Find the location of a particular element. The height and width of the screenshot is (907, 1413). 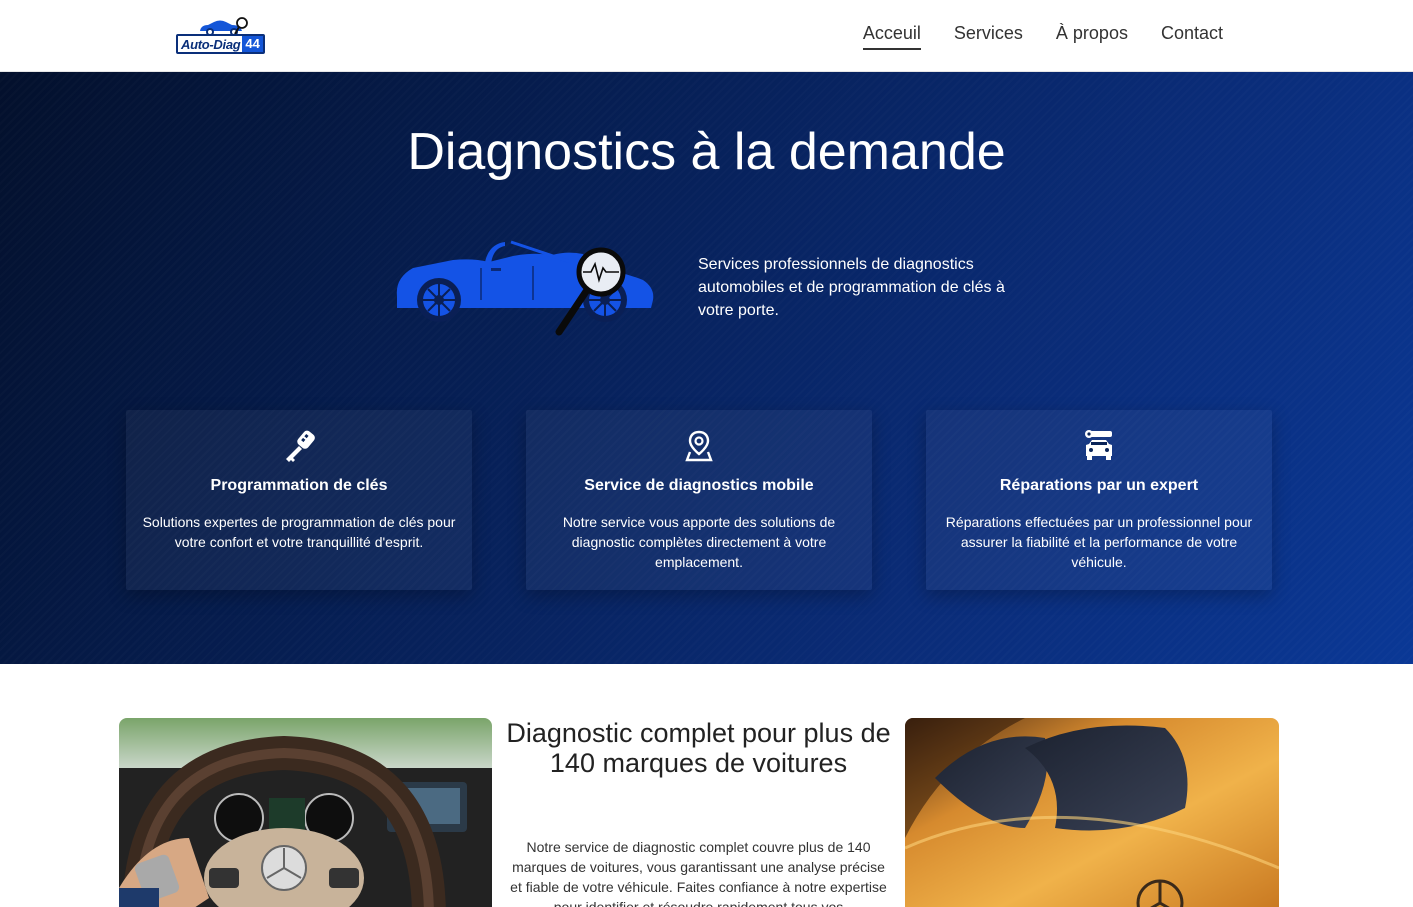

steering-wheel-photo is located at coordinates (305, 812).